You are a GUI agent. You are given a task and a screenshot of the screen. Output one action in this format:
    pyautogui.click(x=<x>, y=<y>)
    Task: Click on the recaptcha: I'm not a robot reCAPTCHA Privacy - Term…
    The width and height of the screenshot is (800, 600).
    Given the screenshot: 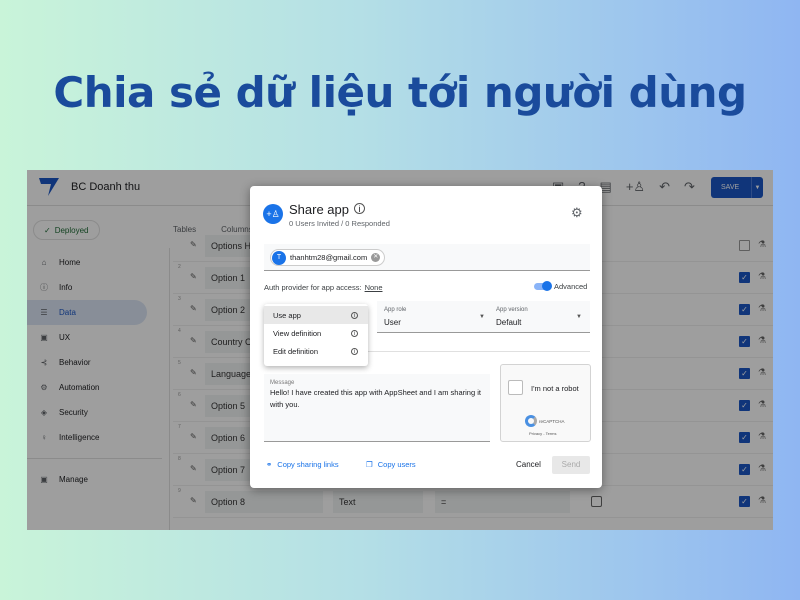 What is the action you would take?
    pyautogui.click(x=545, y=403)
    